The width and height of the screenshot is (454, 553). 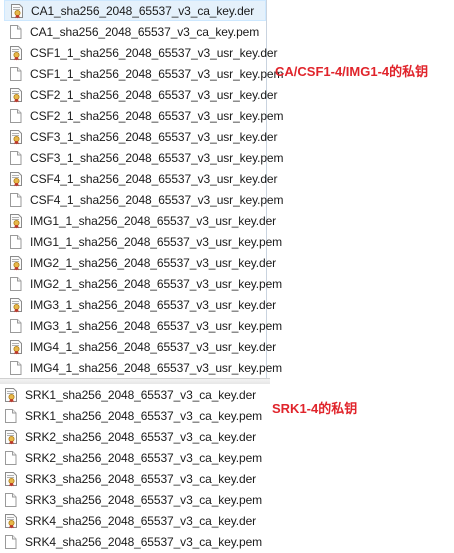 I want to click on file-name: CSF1_1_sha256_2048_65537_v3_usr_key.pem, so click(x=157, y=73).